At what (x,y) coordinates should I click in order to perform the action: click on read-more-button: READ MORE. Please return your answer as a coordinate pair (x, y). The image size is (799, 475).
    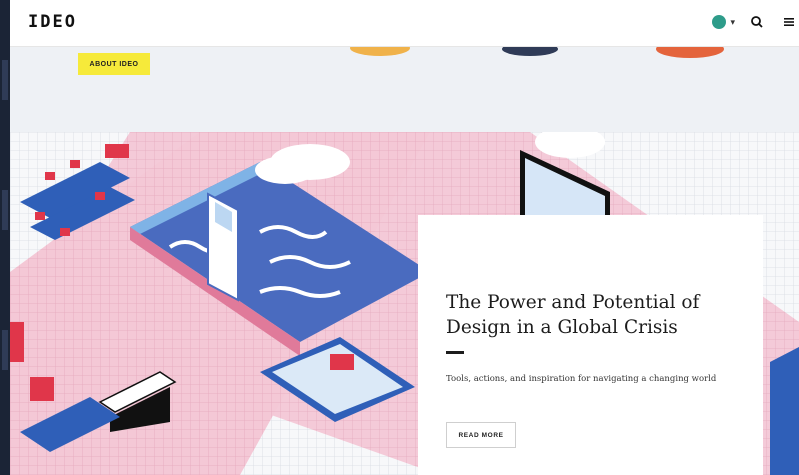
    Looking at the image, I should click on (481, 435).